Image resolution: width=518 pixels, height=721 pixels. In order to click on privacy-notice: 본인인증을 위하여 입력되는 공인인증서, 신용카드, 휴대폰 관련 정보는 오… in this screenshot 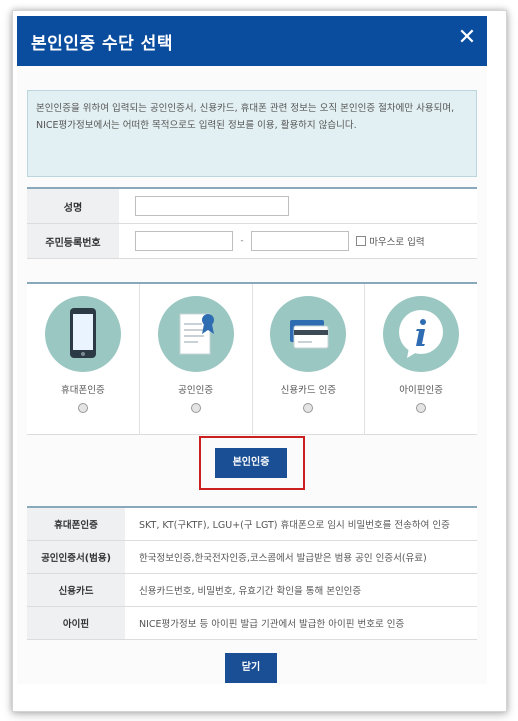, I will do `click(252, 133)`.